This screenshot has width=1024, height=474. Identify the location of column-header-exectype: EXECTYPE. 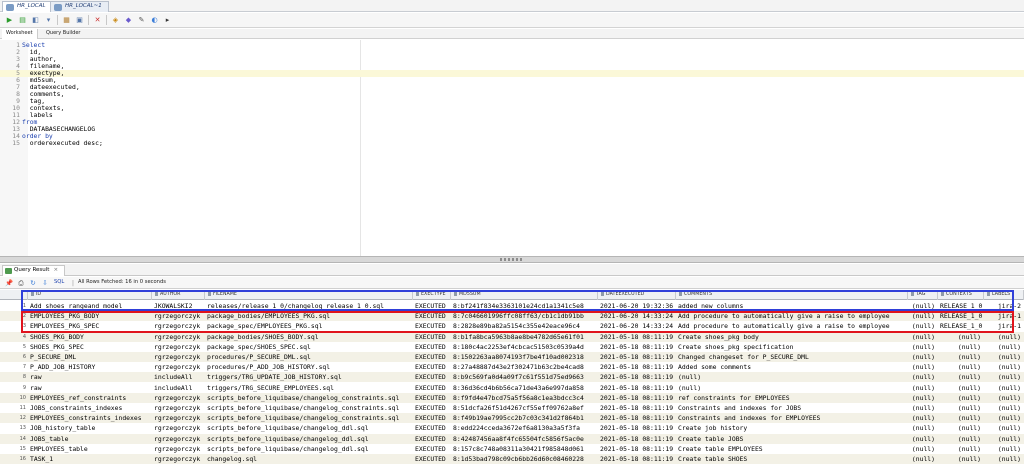
(432, 295).